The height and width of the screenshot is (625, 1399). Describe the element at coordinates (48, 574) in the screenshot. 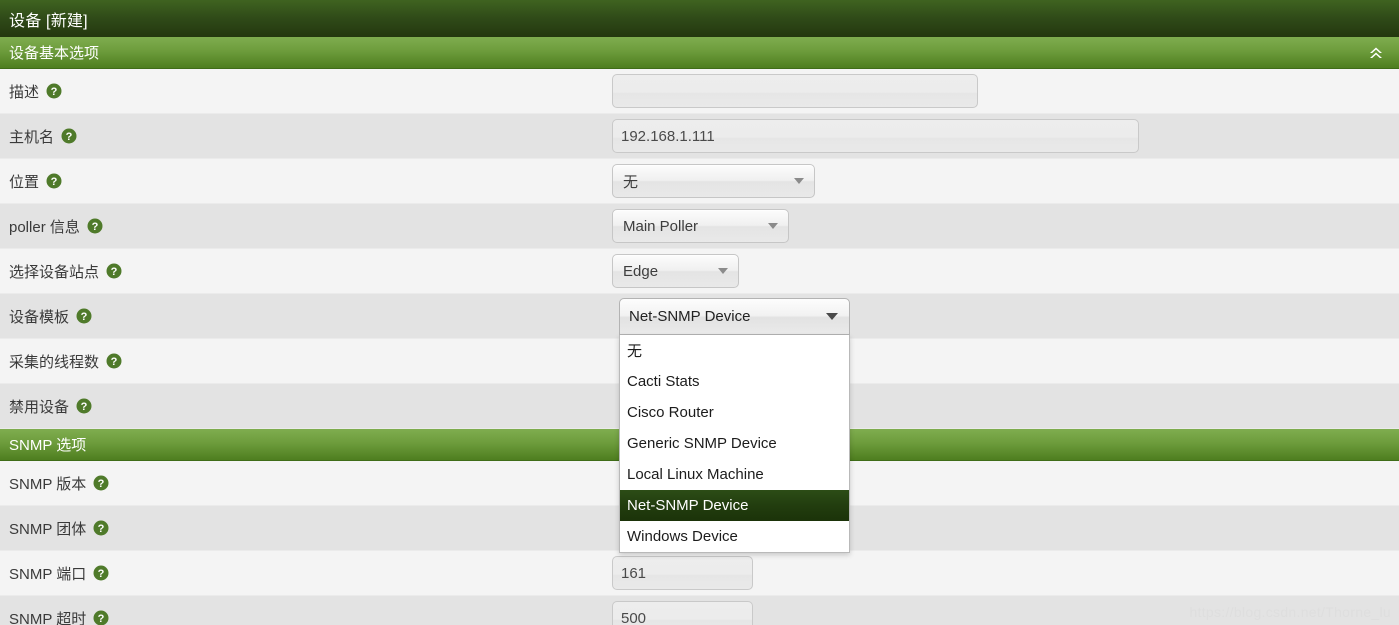

I see `label-snmp-port-text: SNMP 端口` at that location.